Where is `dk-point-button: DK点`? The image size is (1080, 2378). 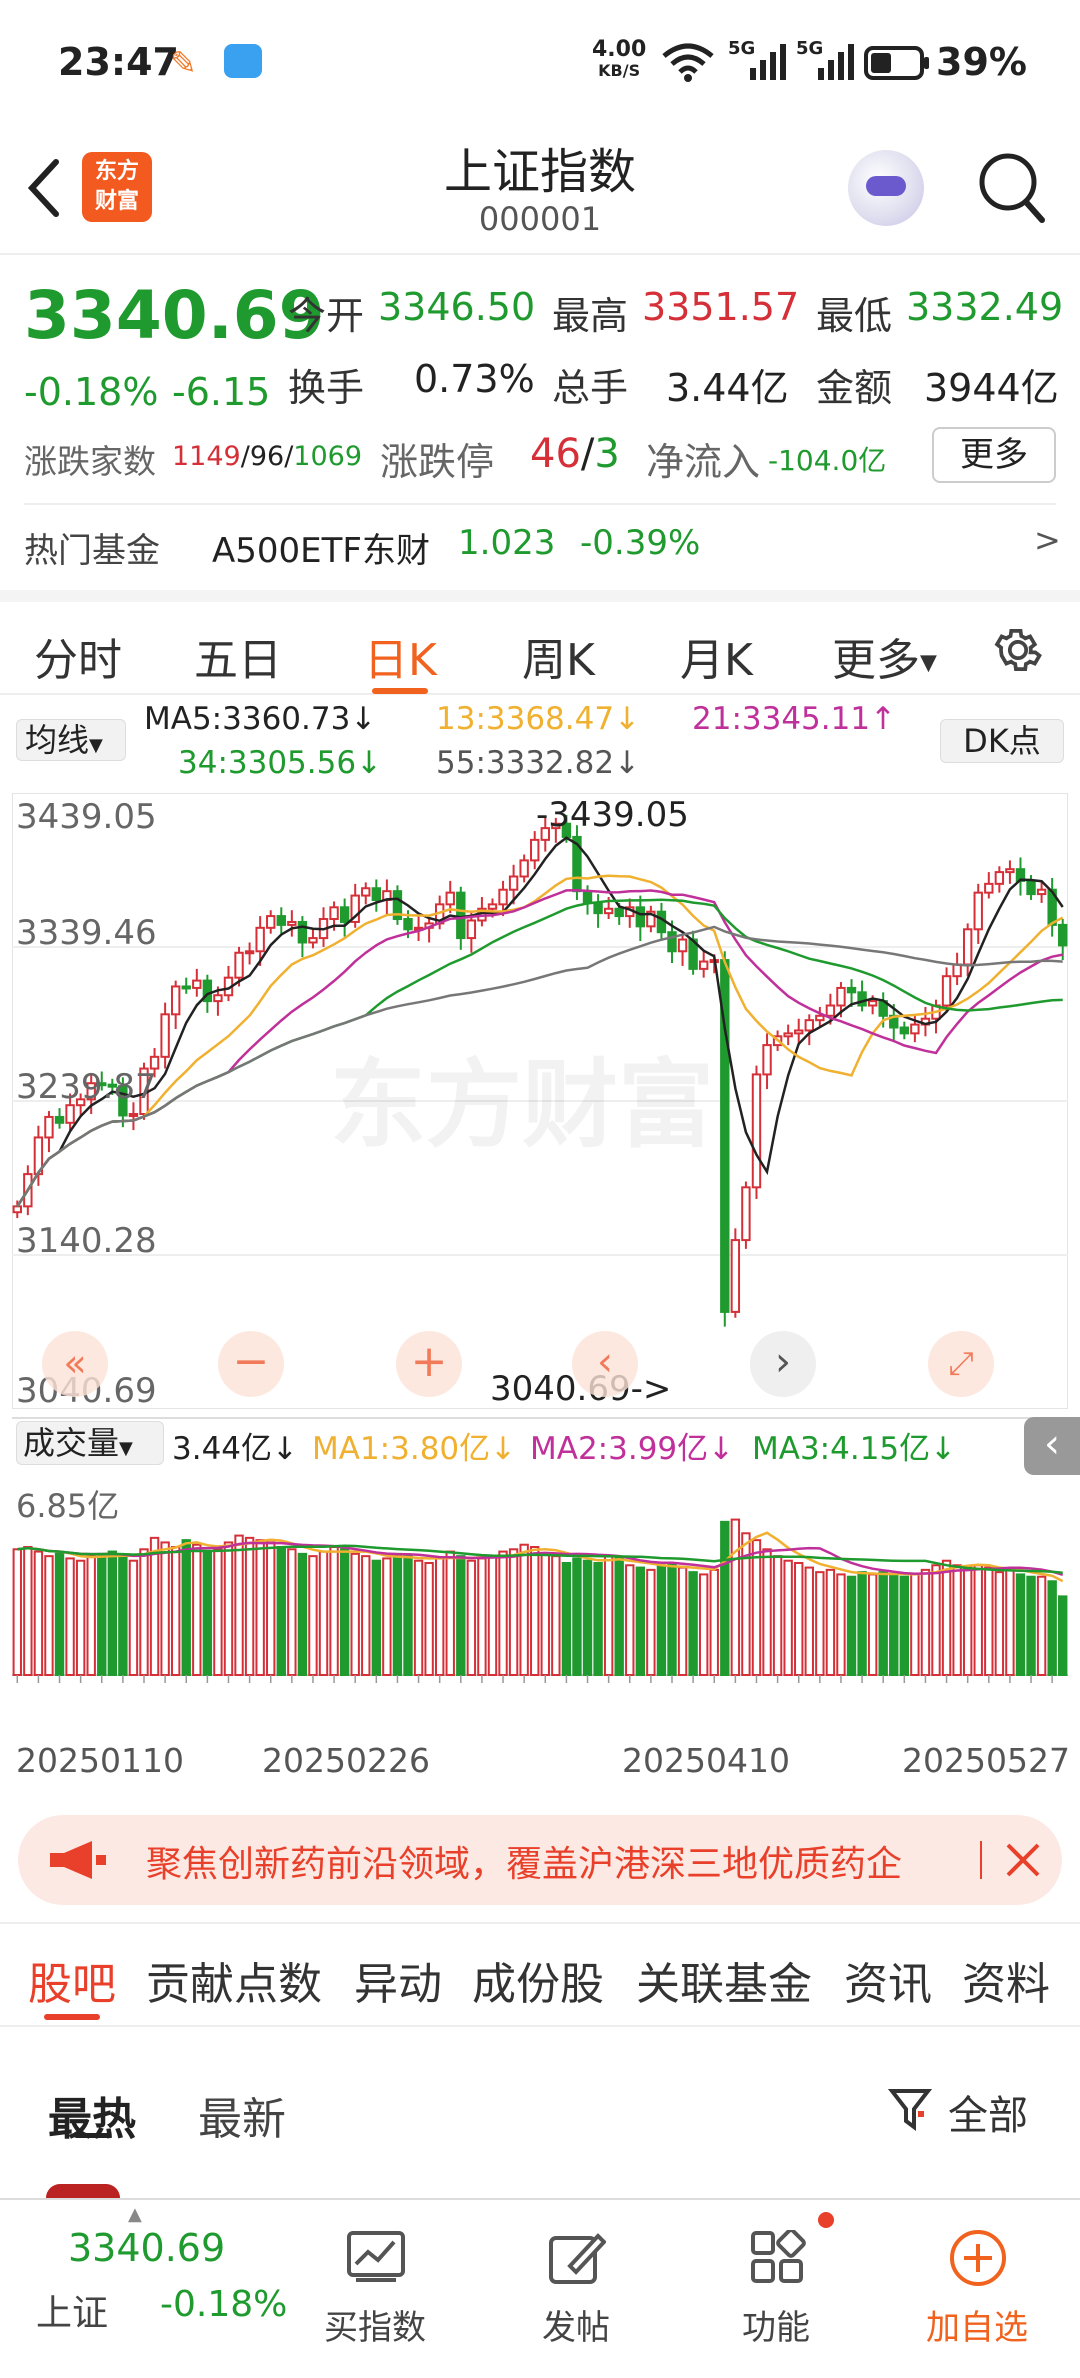
dk-point-button: DK点 is located at coordinates (1002, 741).